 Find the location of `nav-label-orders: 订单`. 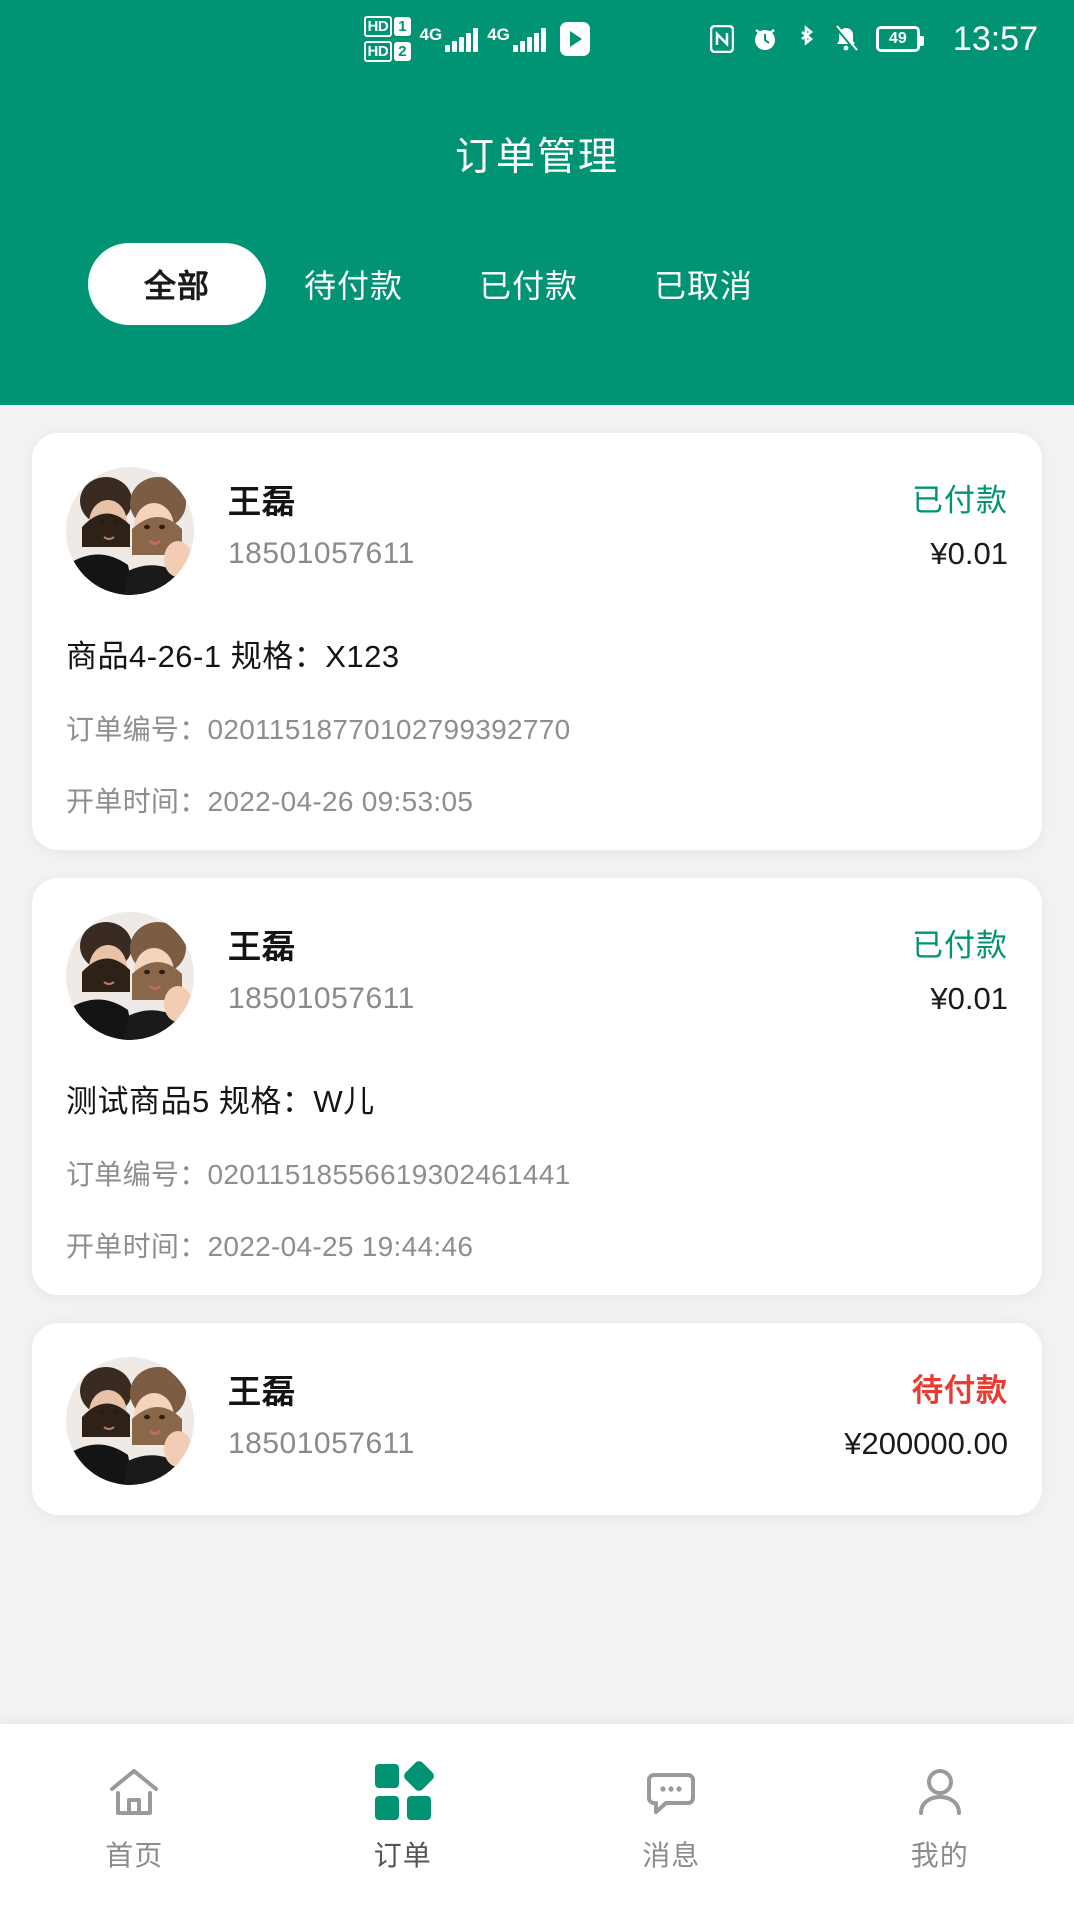

nav-label-orders: 订单 is located at coordinates (402, 1855).